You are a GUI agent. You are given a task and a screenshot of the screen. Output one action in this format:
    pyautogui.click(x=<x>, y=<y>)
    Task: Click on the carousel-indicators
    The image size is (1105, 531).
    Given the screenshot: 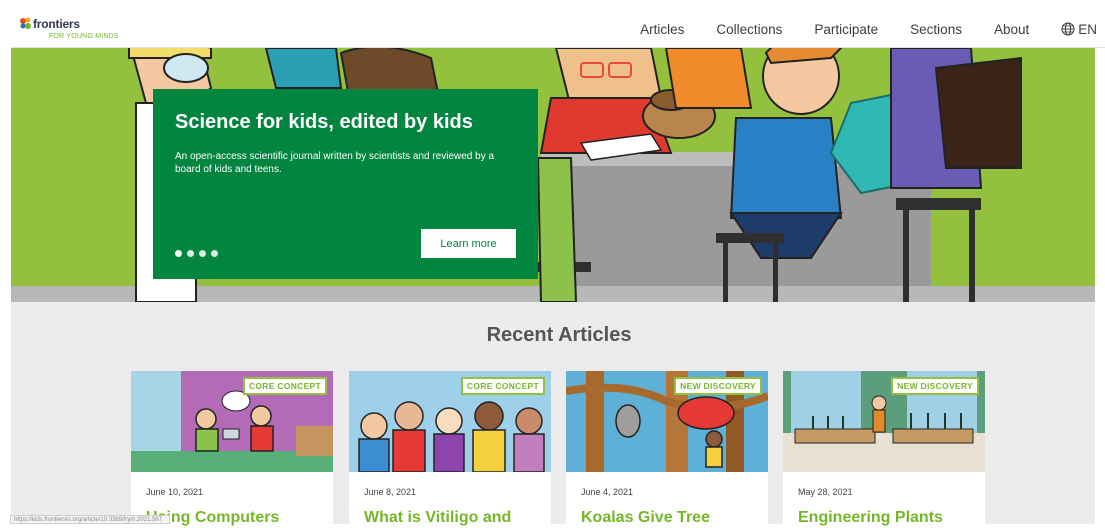 What is the action you would take?
    pyautogui.click(x=199, y=253)
    